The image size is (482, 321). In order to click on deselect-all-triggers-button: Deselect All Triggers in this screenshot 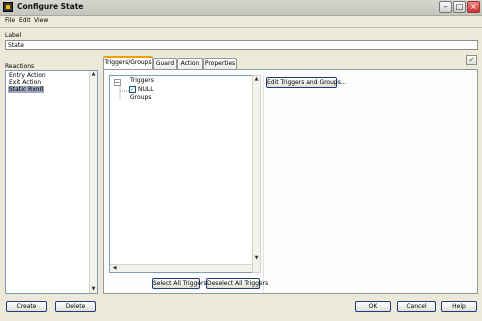, I will do `click(237, 283)`.